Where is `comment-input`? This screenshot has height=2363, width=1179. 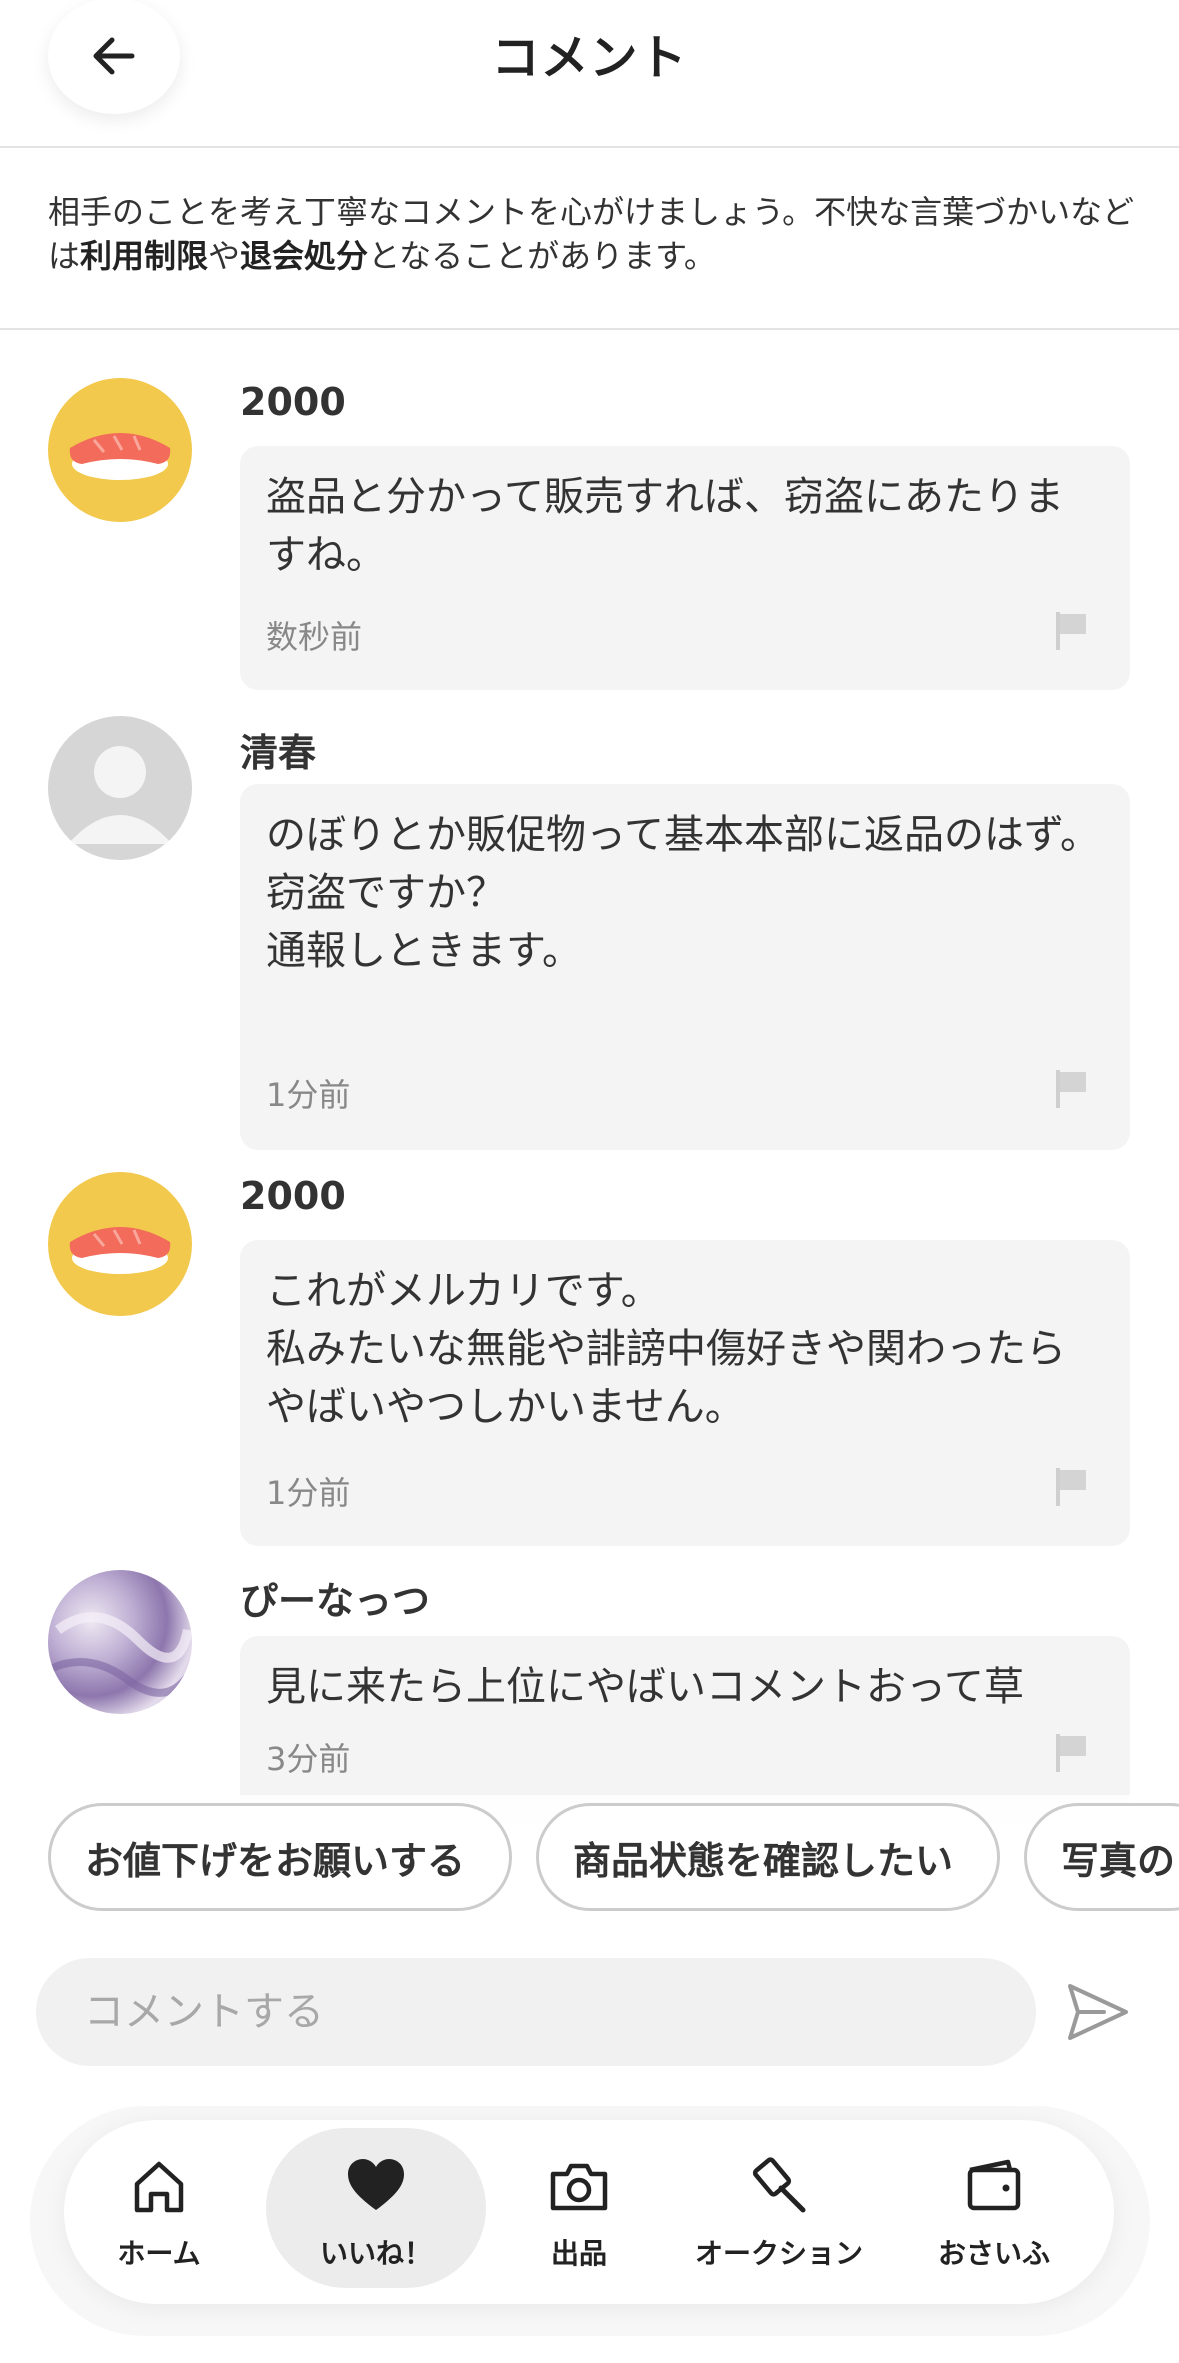
comment-input is located at coordinates (536, 2012).